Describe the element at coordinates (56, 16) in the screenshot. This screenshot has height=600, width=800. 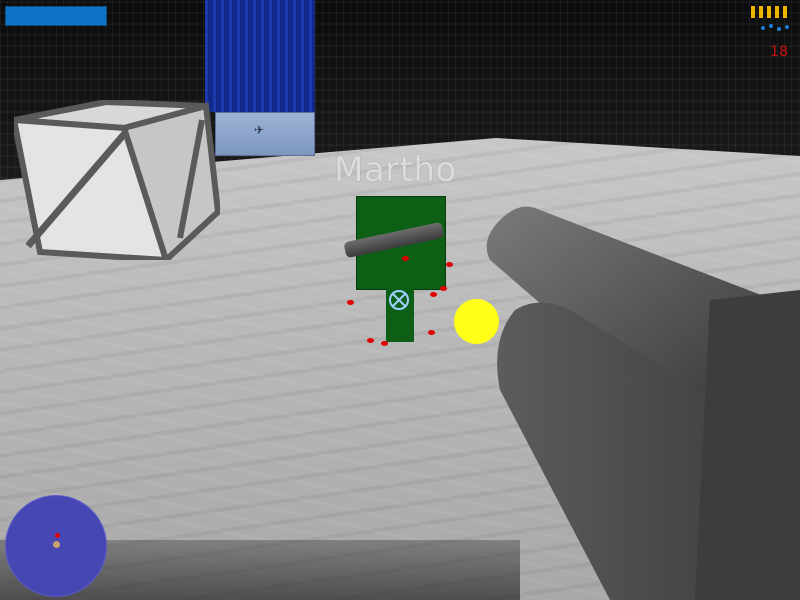
I see `health-bar` at that location.